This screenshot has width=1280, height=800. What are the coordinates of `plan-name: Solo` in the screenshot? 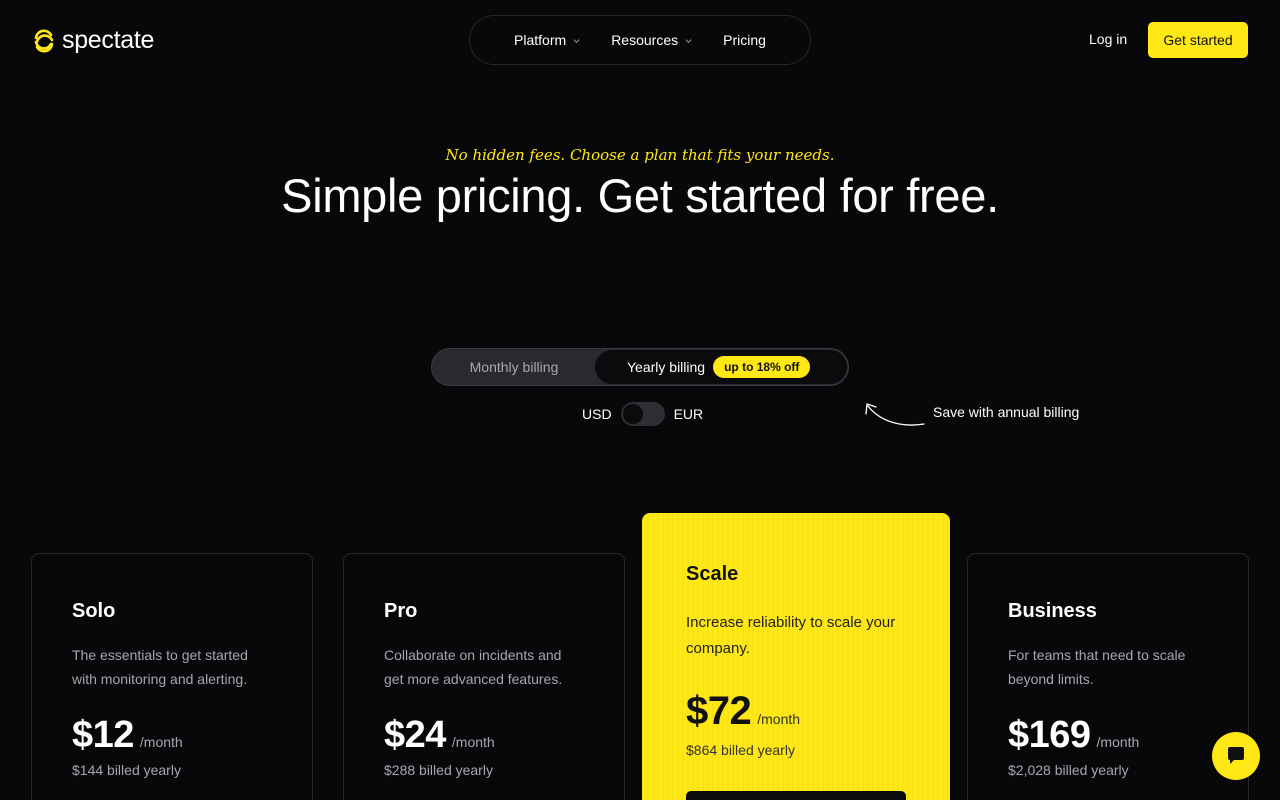 It's located at (94, 611).